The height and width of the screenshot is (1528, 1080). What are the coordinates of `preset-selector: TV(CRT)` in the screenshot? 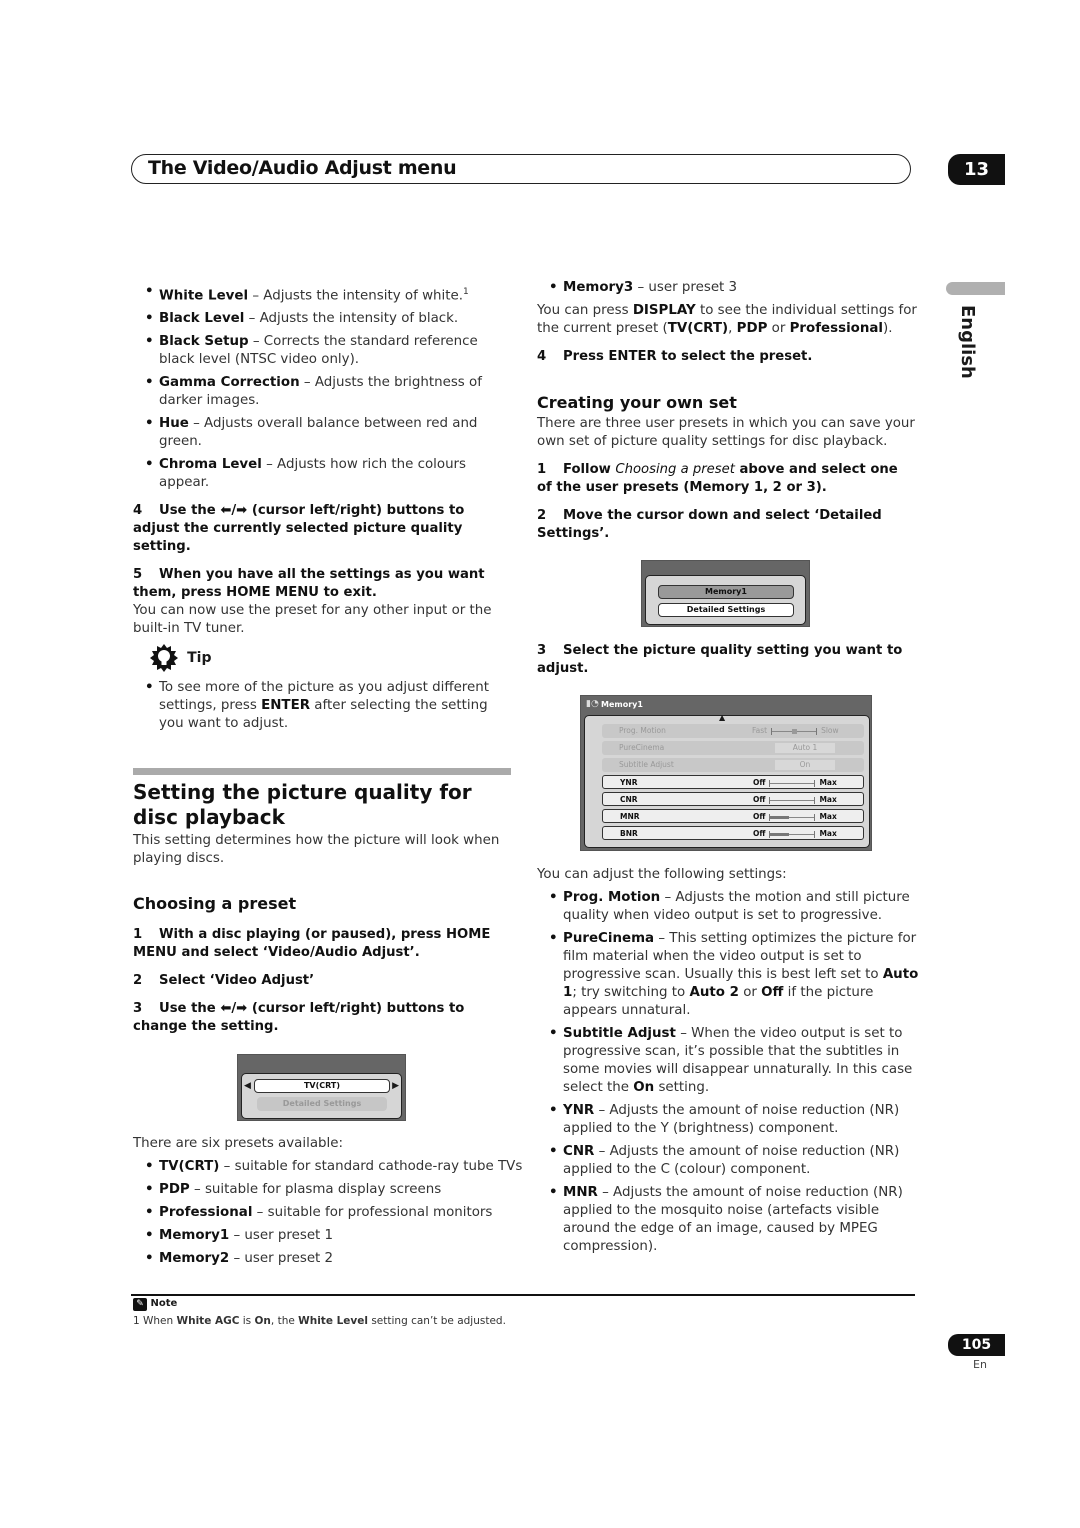 It's located at (322, 1086).